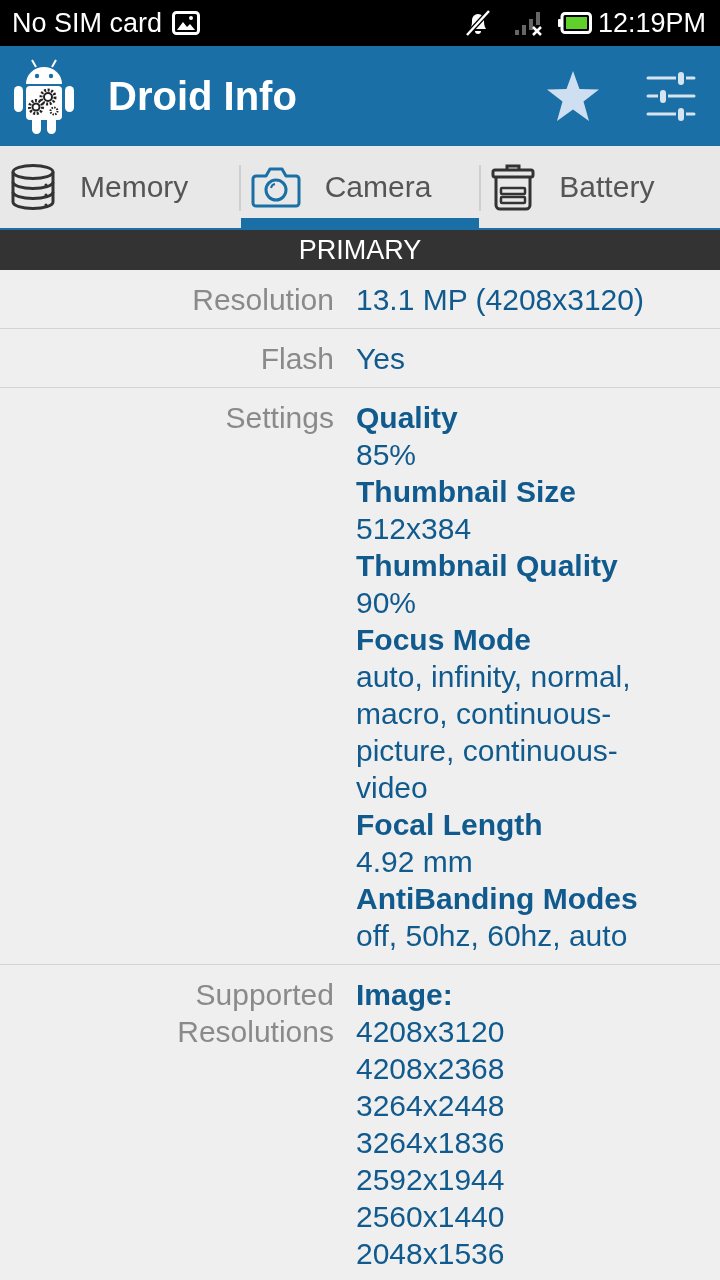 This screenshot has height=1280, width=720. Describe the element at coordinates (600, 187) in the screenshot. I see `tab: Battery` at that location.